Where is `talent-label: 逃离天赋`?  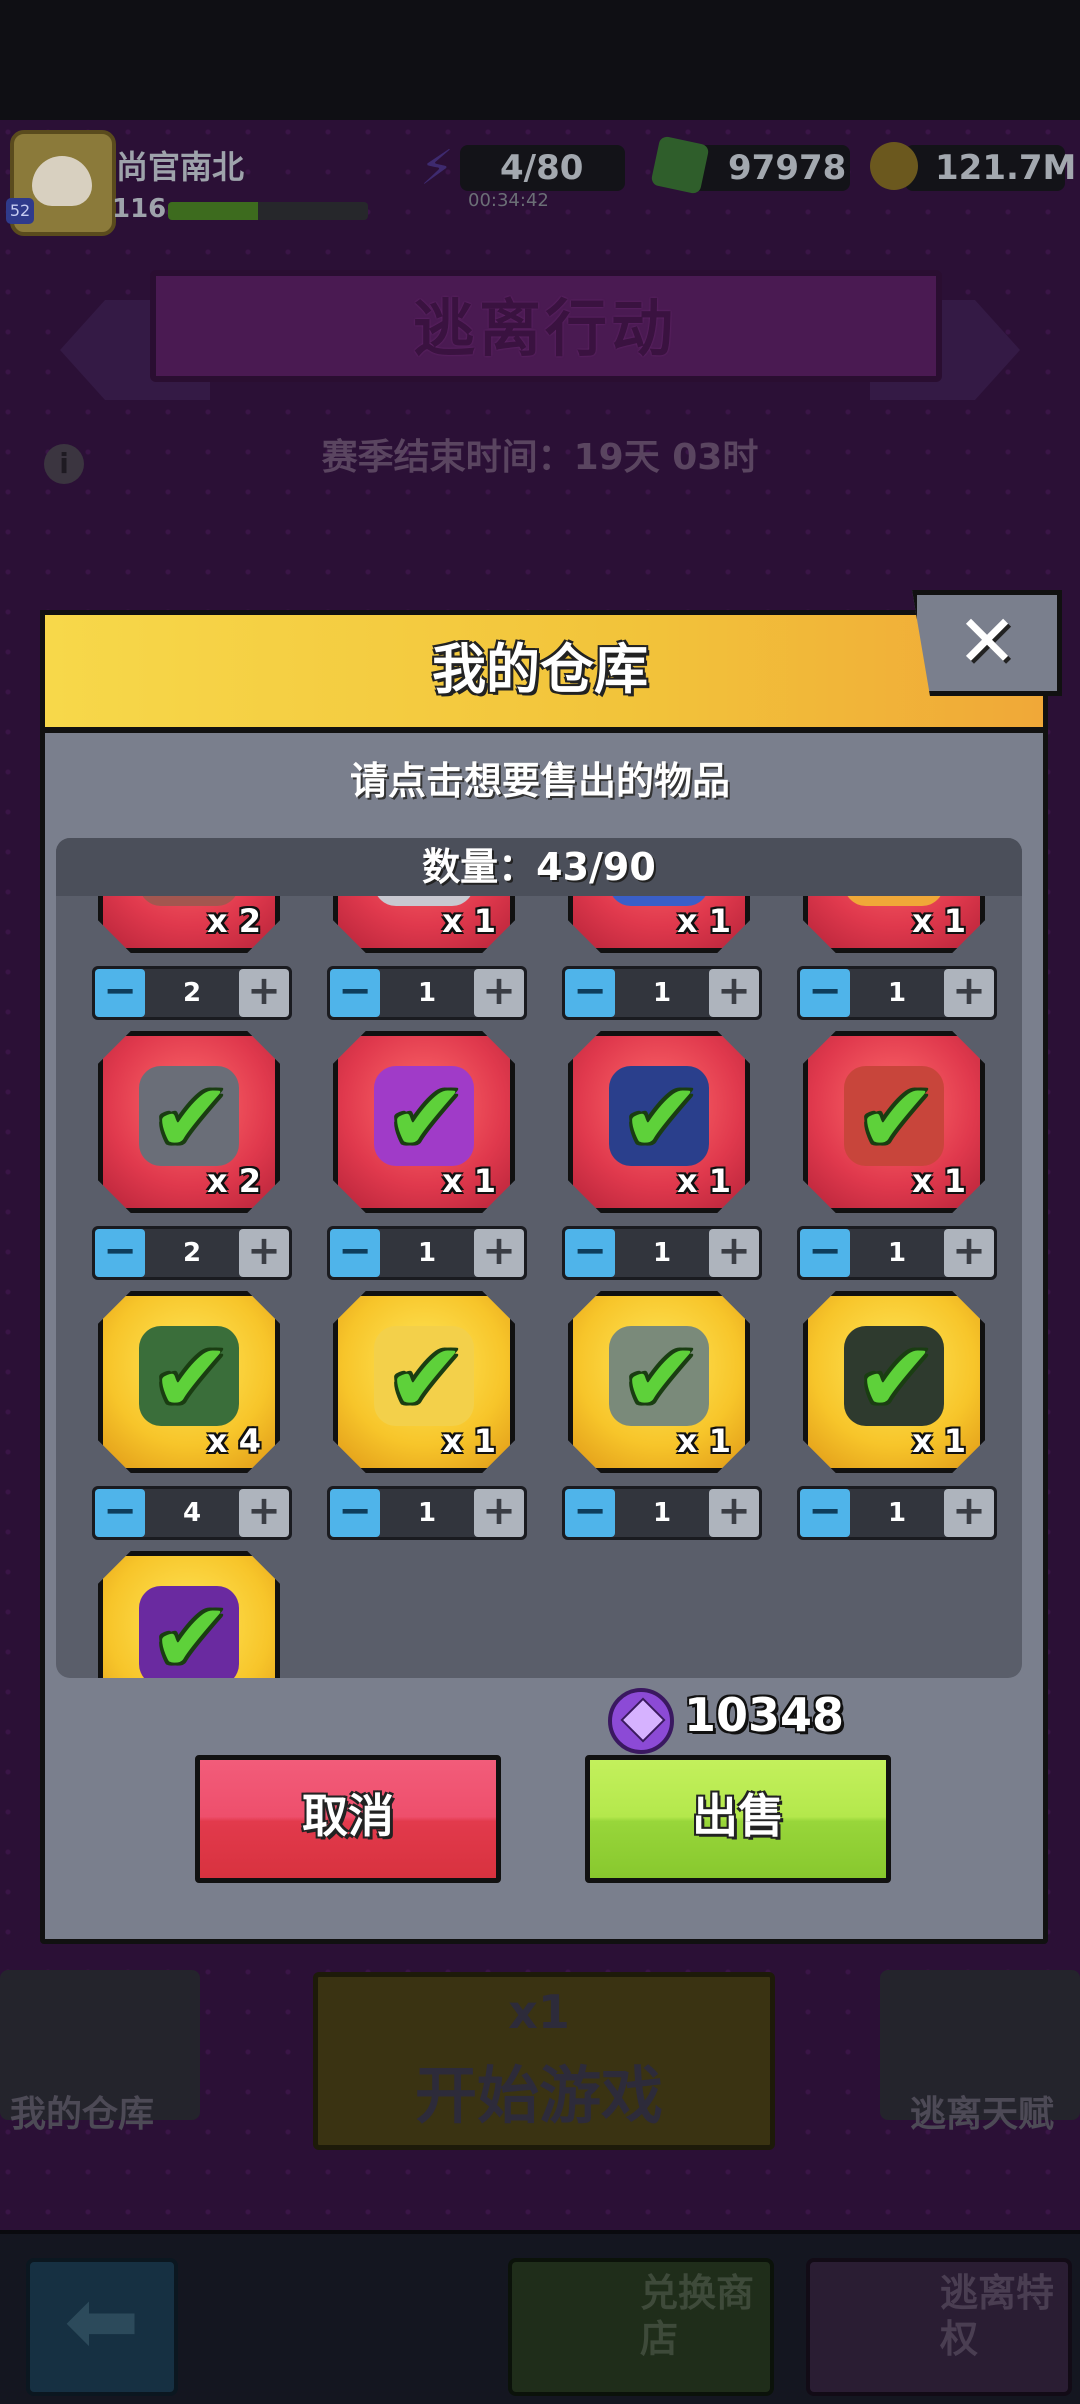 talent-label: 逃离天赋 is located at coordinates (982, 2114).